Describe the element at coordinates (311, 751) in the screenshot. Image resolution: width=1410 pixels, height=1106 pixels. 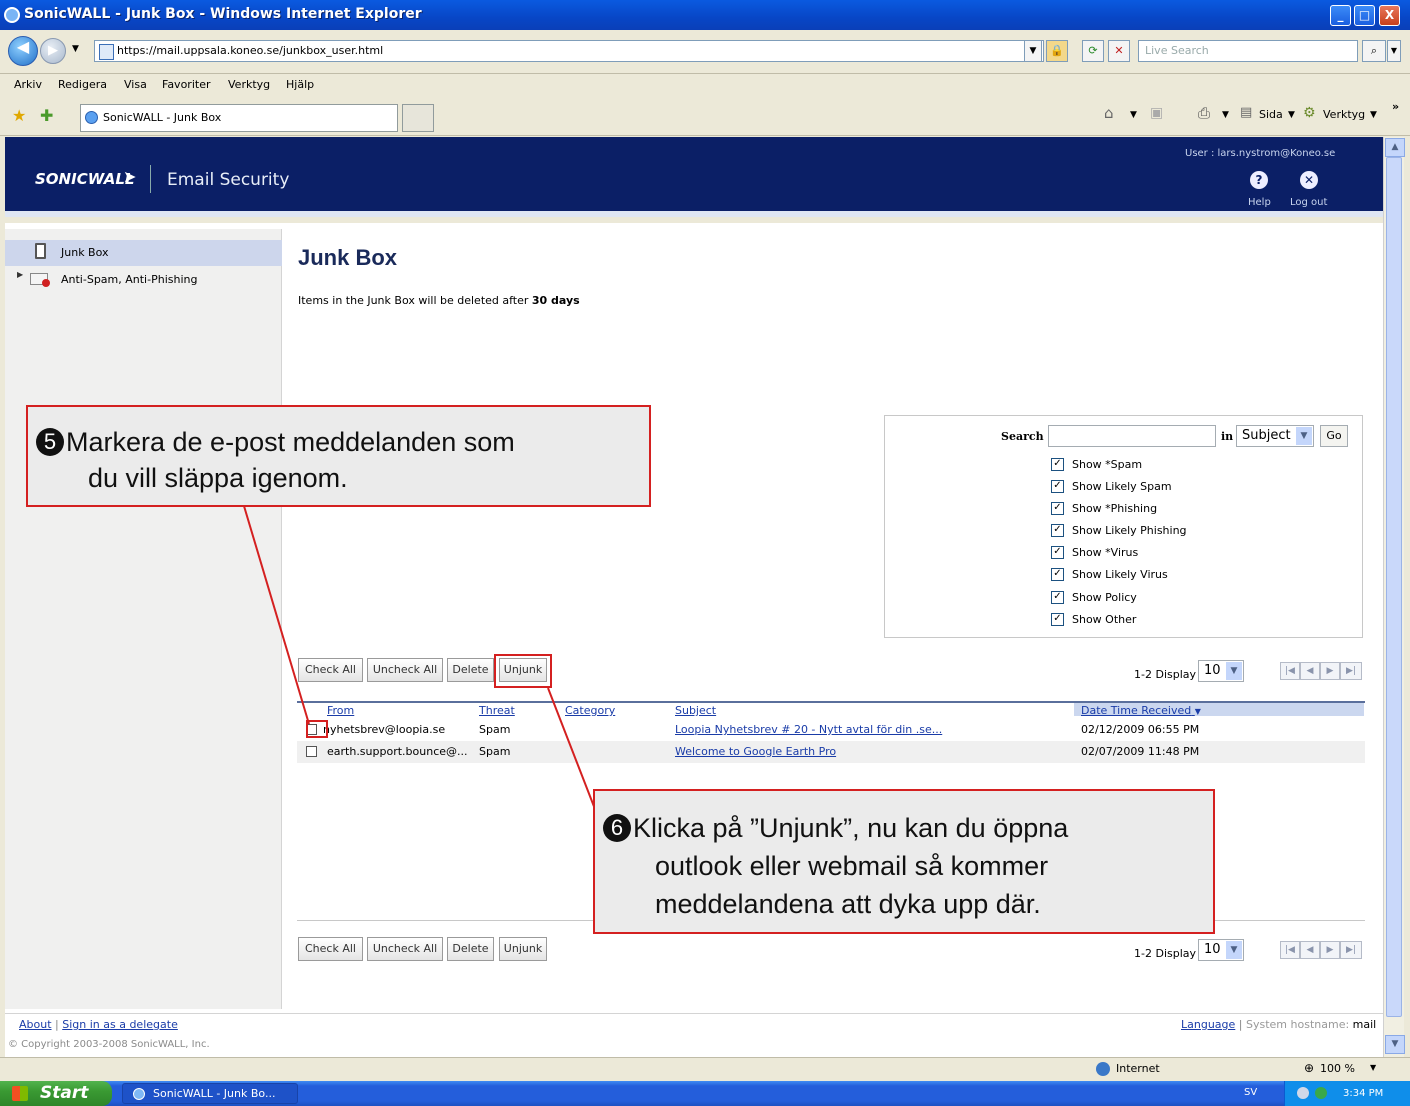
I see `row-checkbox` at that location.